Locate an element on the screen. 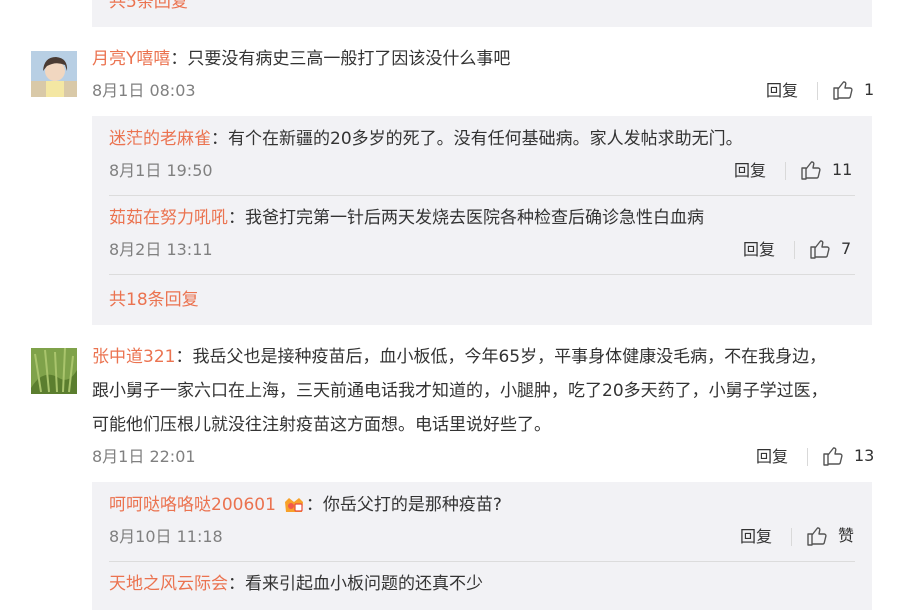 The image size is (903, 610). username-link: 迷茫的老麻雀 is located at coordinates (160, 139).